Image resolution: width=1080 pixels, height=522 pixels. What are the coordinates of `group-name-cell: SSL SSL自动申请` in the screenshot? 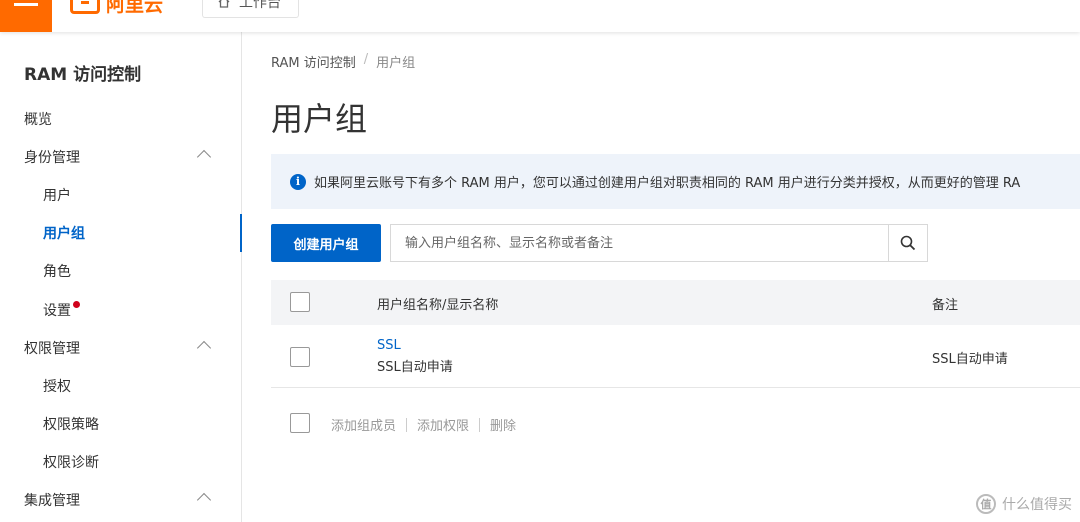 It's located at (415, 356).